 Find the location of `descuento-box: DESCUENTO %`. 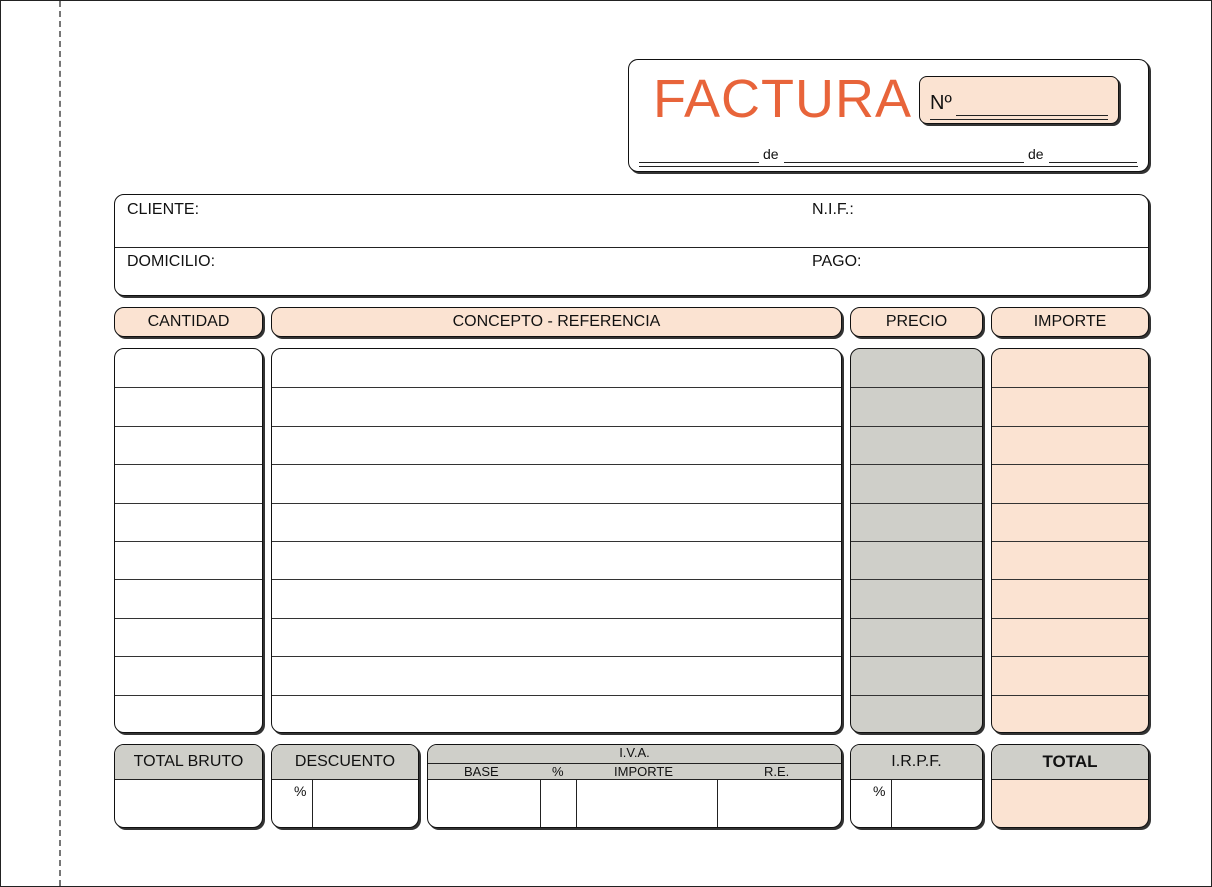

descuento-box: DESCUENTO % is located at coordinates (345, 786).